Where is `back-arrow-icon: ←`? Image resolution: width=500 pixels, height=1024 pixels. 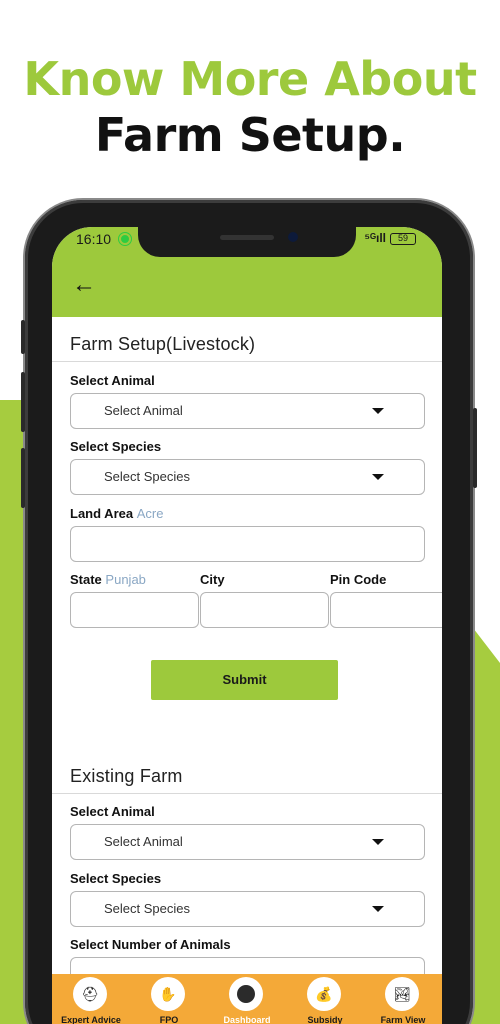
back-arrow-icon: ← is located at coordinates (84, 285).